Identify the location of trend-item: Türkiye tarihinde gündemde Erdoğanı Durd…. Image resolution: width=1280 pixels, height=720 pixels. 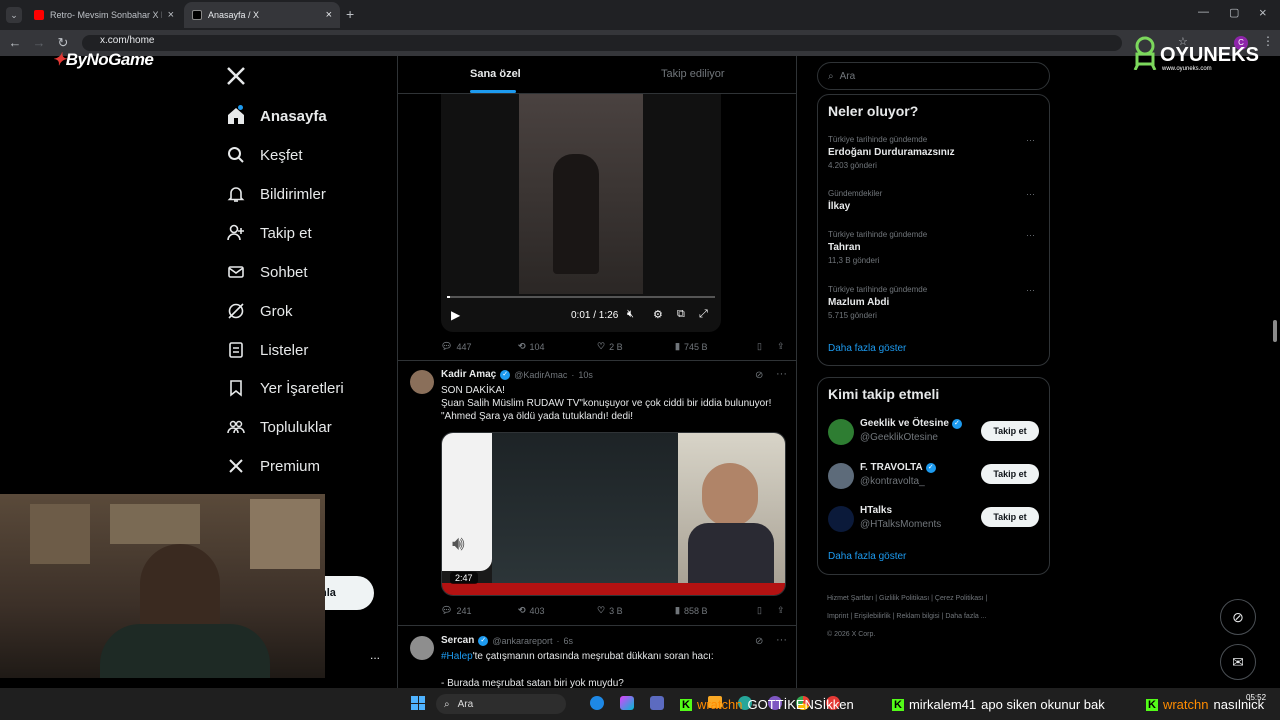
(891, 152).